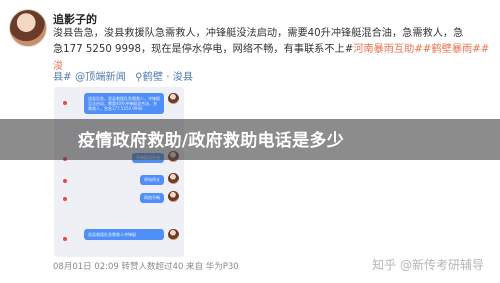 This screenshot has height=283, width=500. Describe the element at coordinates (75, 19) in the screenshot. I see `username: 追影子的` at that location.